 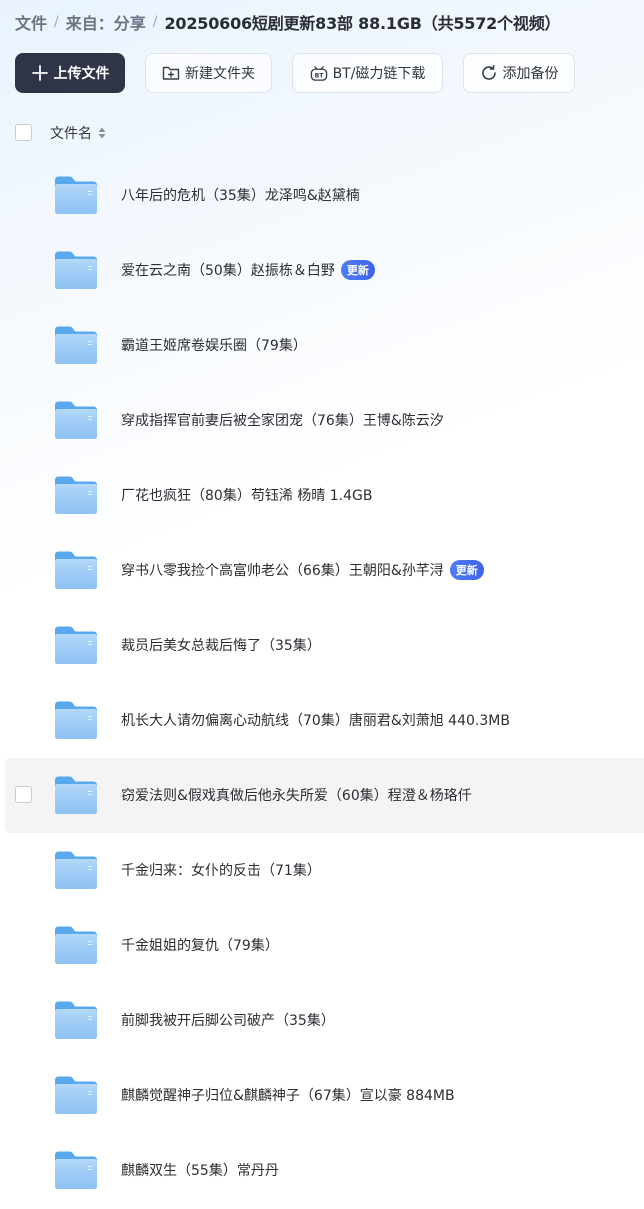 I want to click on file-name: 机长大人请勿偏离心动航线（70集）唐丽君&刘萧旭 440.3MB, so click(x=315, y=720).